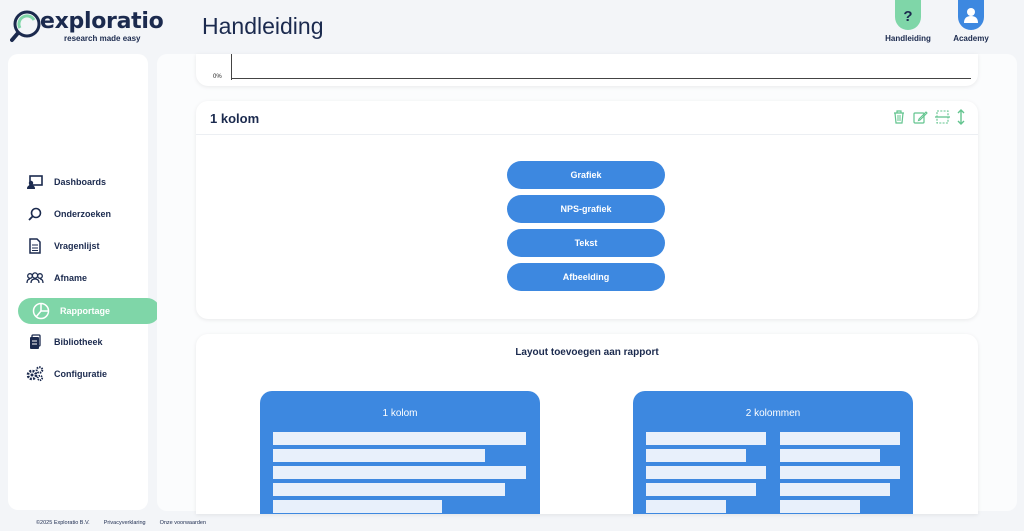 This screenshot has width=1024, height=531. Describe the element at coordinates (102, 38) in the screenshot. I see `logo-tagline: research made easy` at that location.